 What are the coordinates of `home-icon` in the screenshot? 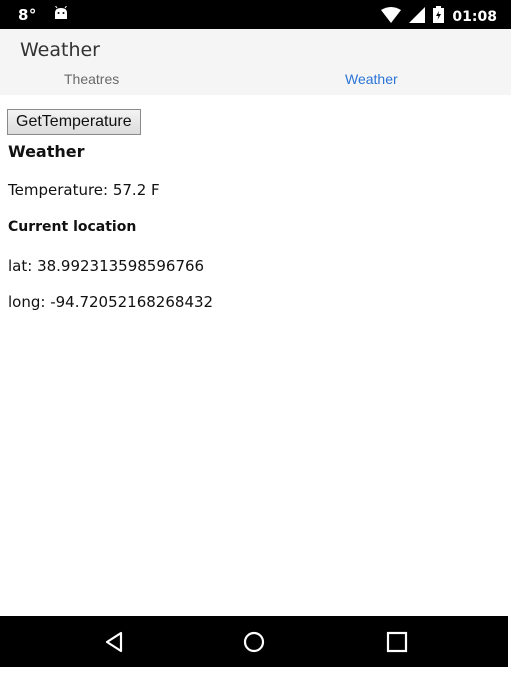 It's located at (254, 642).